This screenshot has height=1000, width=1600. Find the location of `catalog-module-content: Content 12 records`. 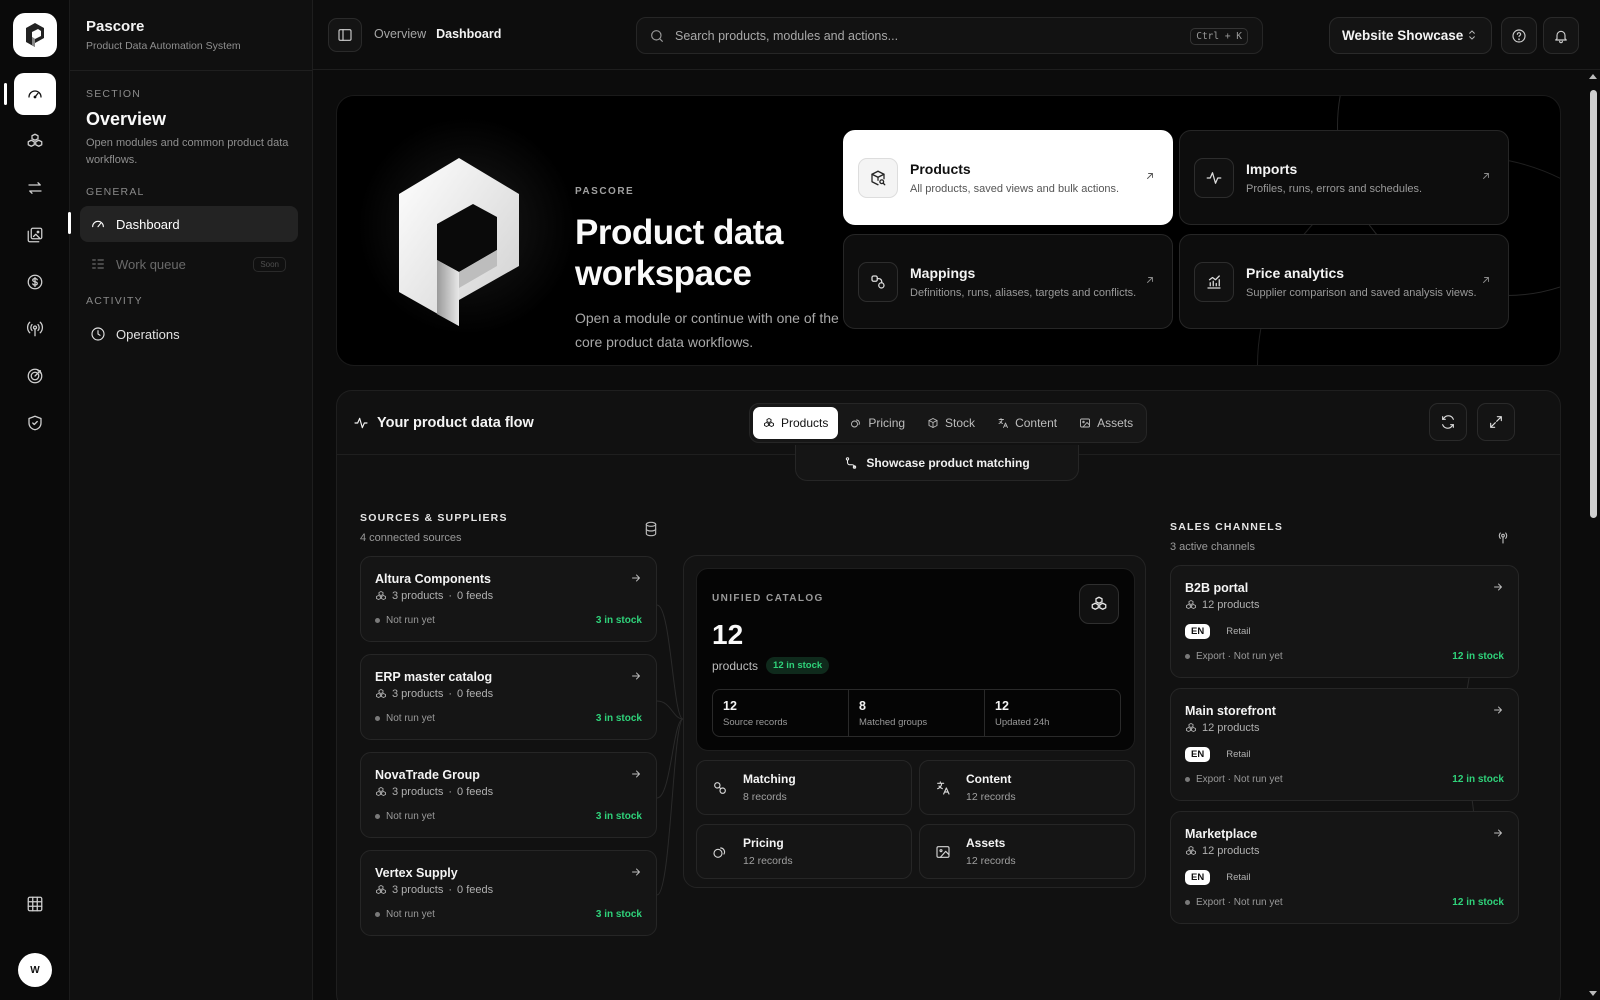

catalog-module-content: Content 12 records is located at coordinates (1027, 787).